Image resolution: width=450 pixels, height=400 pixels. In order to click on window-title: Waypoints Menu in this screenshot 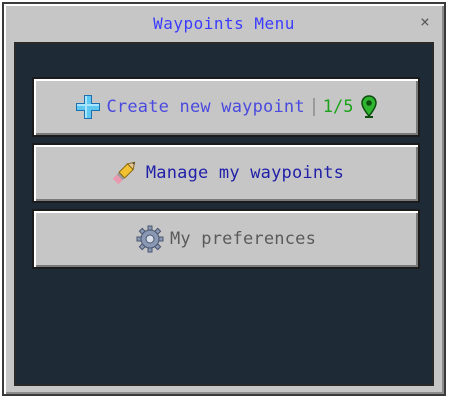, I will do `click(224, 23)`.